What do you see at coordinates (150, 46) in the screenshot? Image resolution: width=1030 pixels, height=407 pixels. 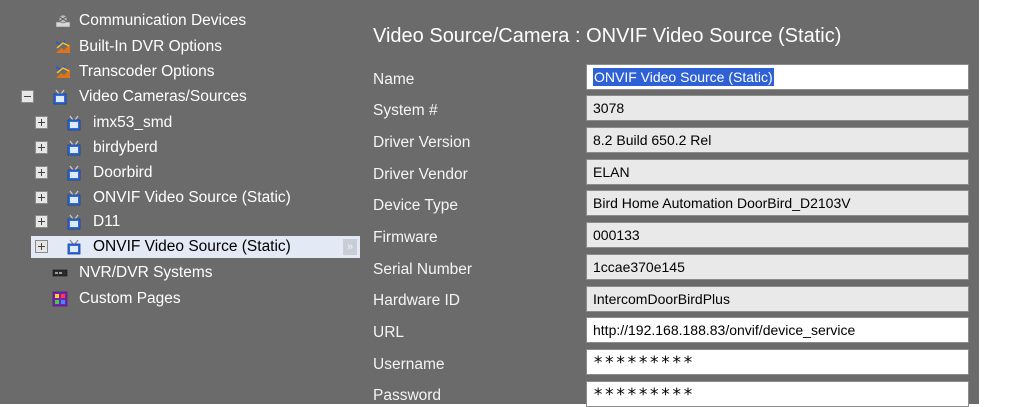 I see `tree-item-label: Built-In DVR Options` at bounding box center [150, 46].